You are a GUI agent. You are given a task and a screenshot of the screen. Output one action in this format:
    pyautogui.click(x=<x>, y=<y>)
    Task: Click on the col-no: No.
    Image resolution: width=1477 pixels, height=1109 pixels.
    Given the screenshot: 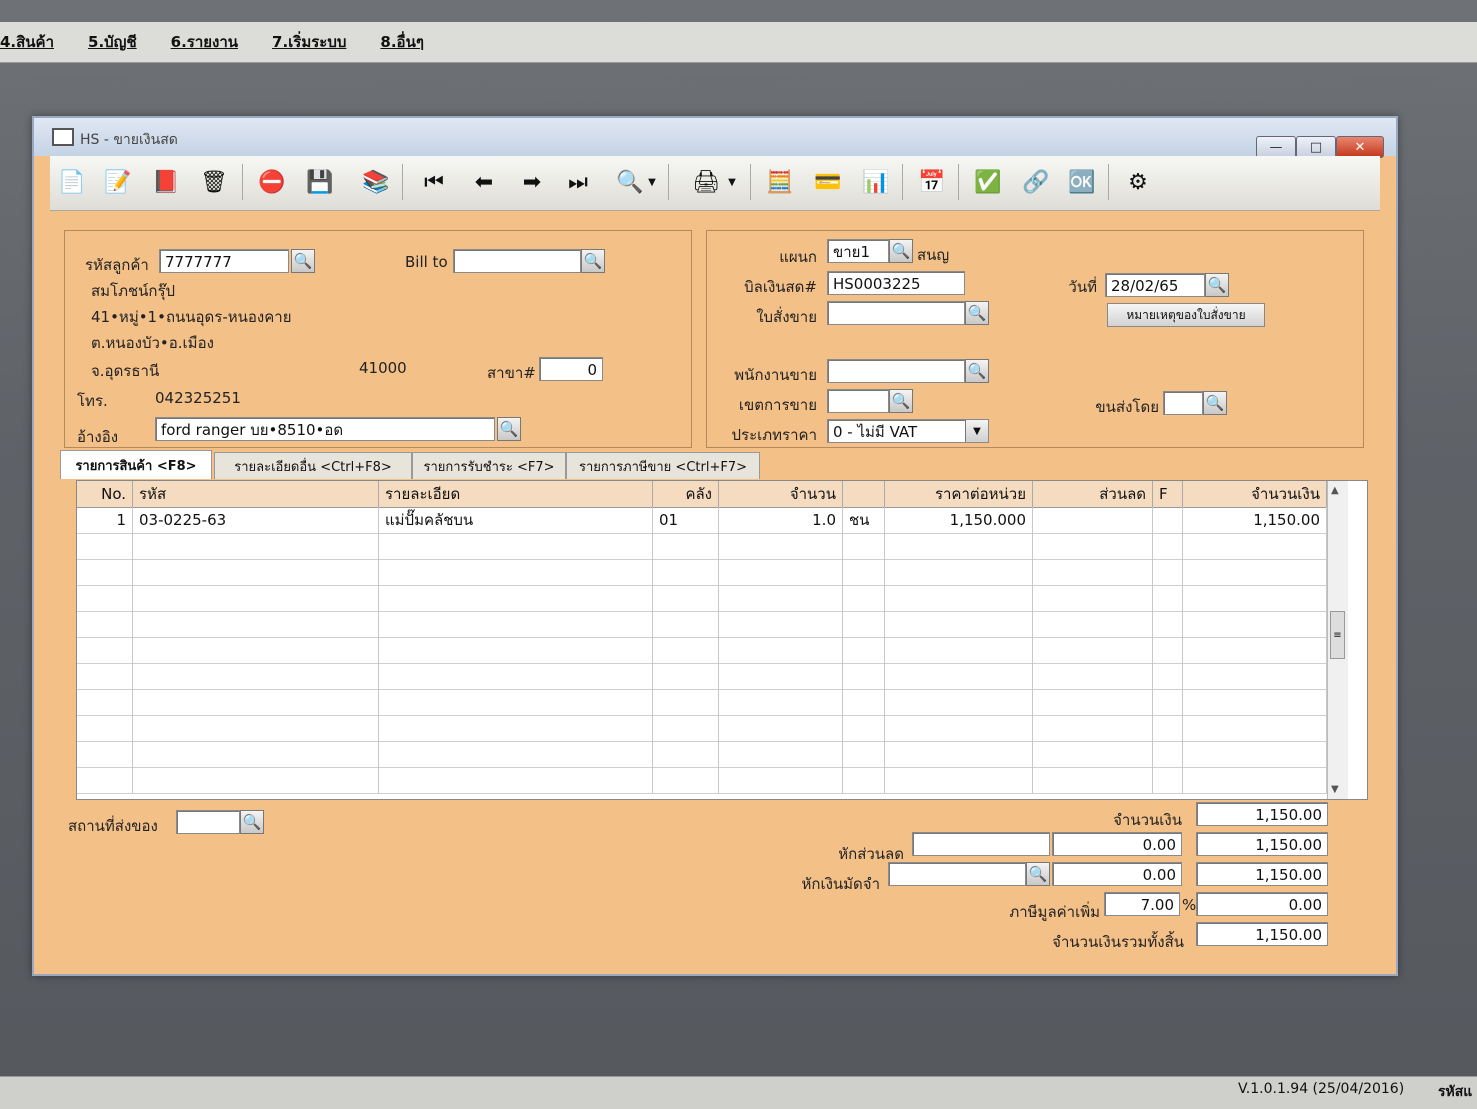 What is the action you would take?
    pyautogui.click(x=105, y=494)
    